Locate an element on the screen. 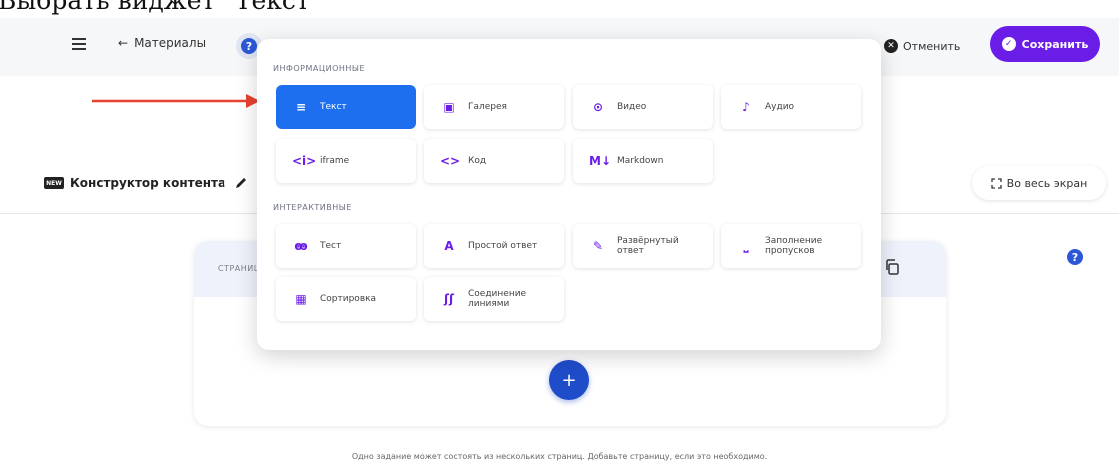  save-label: Сохранить is located at coordinates (1055, 44).